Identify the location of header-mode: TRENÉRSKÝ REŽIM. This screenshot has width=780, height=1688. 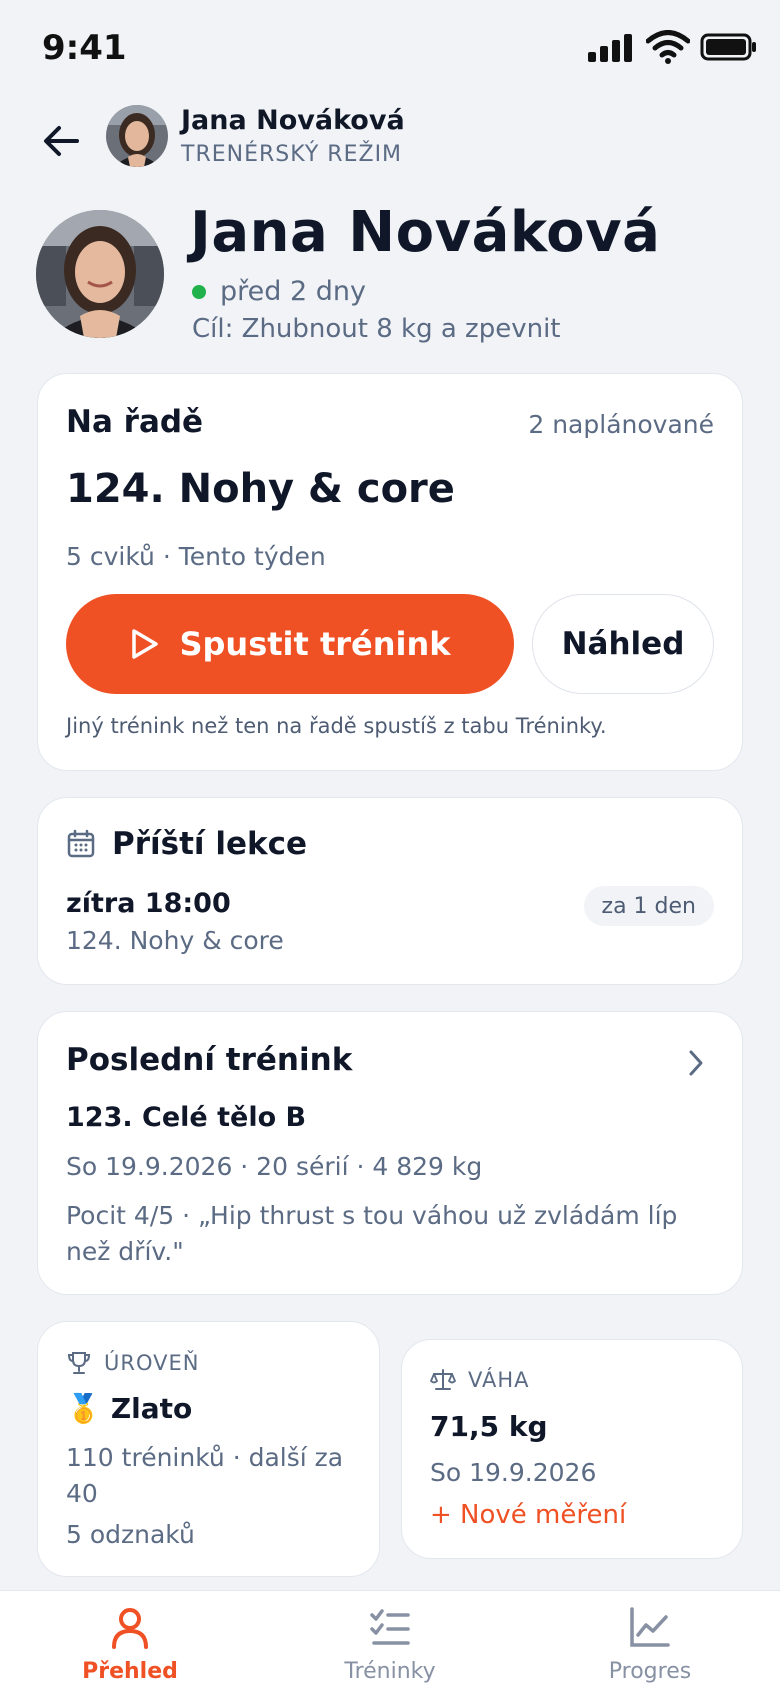
(292, 154).